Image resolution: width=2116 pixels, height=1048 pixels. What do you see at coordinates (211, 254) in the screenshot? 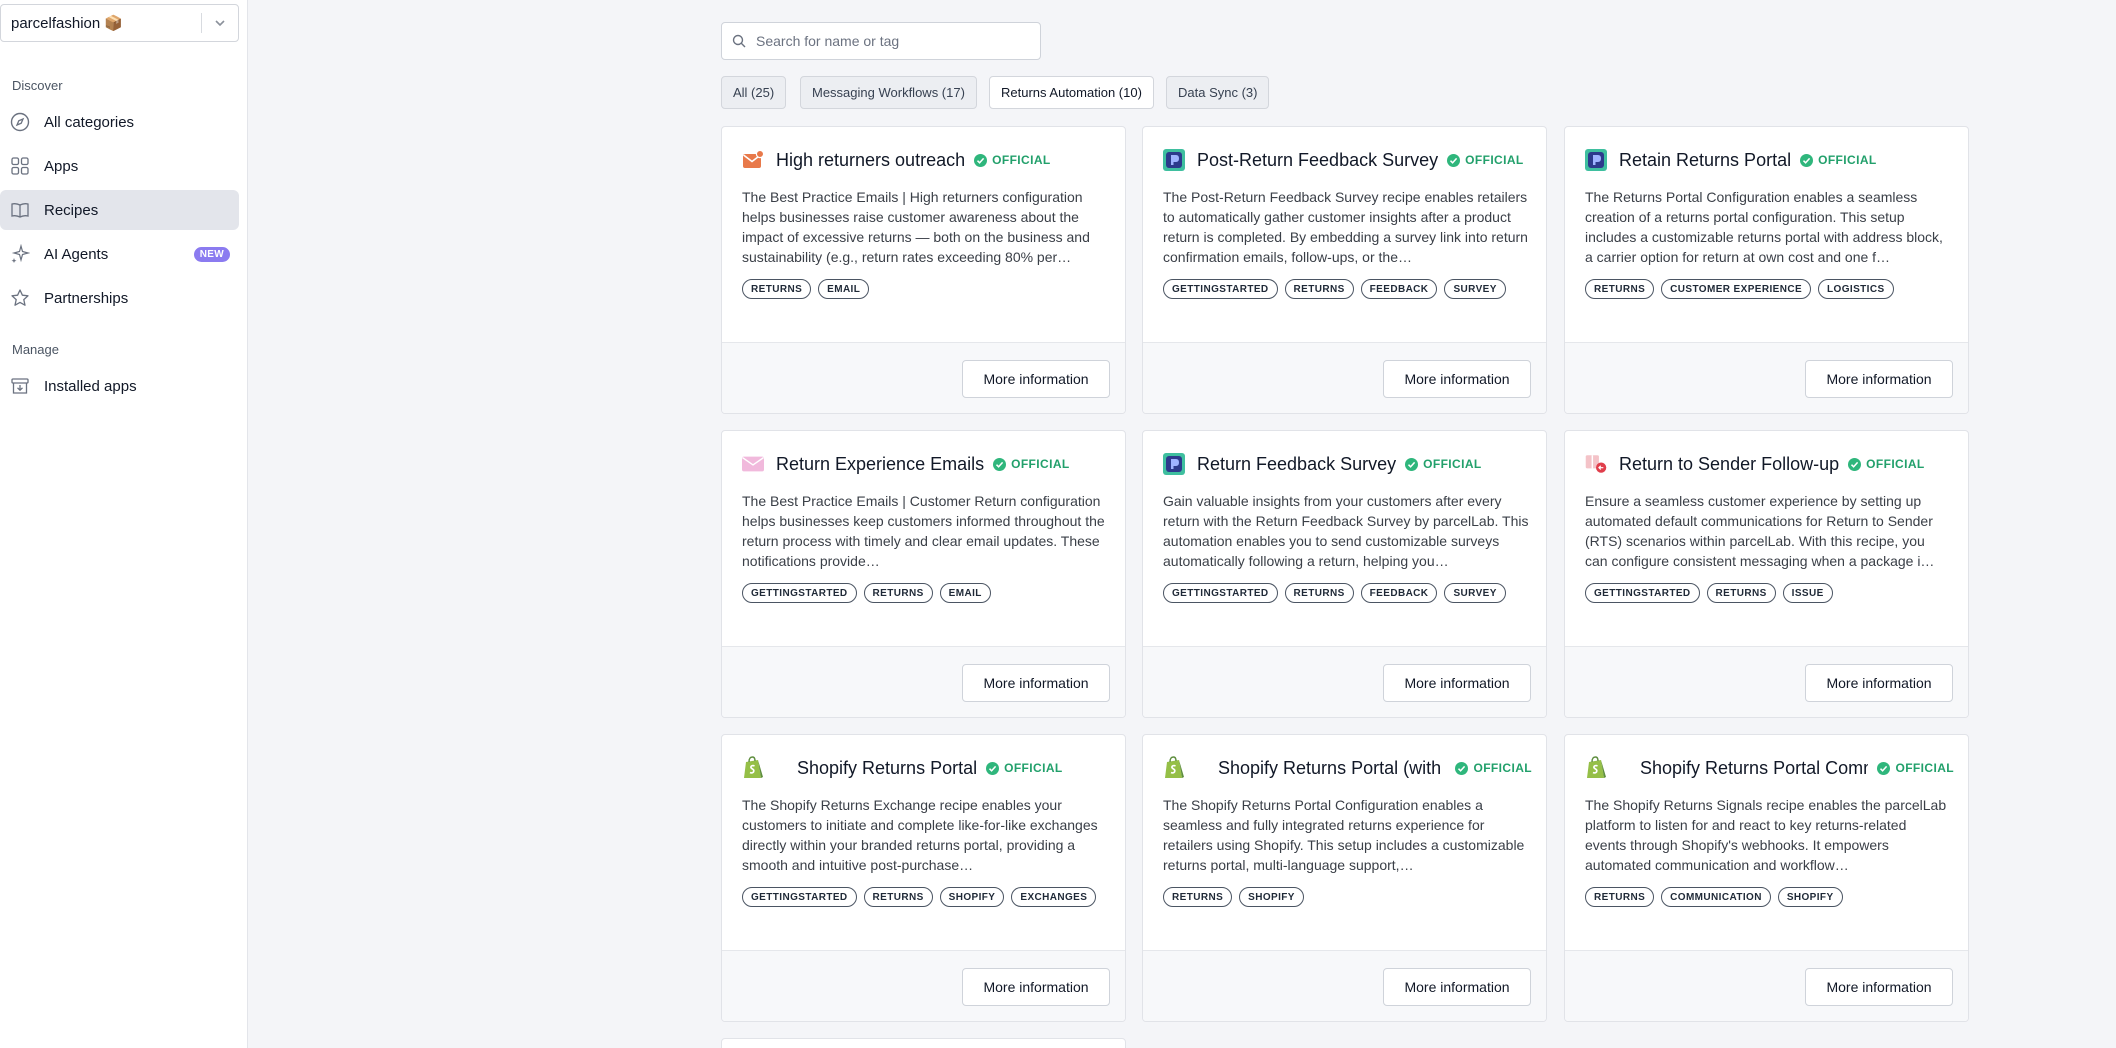
I see `new-badge: NEW` at bounding box center [211, 254].